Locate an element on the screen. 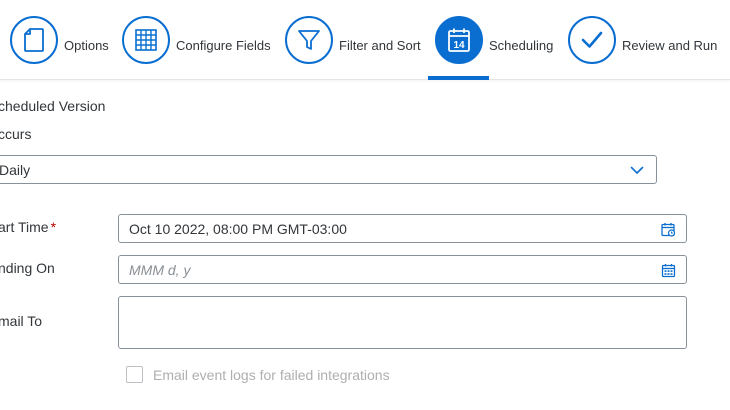 This screenshot has width=730, height=410. step-circle-scheduling: 14 is located at coordinates (459, 40).